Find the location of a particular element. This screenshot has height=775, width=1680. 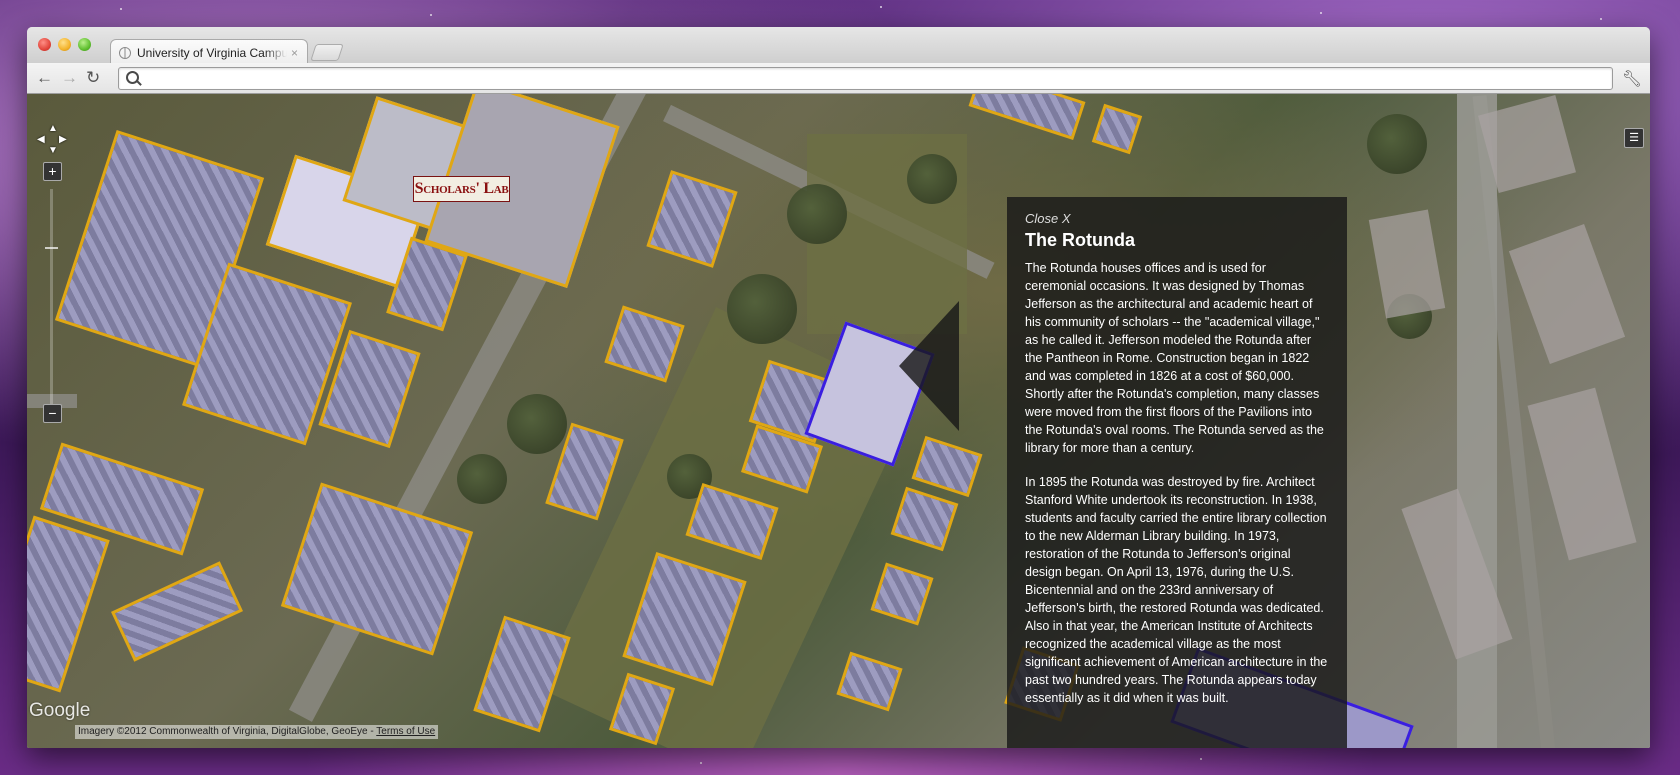

wrench-icon: 🔧︎ is located at coordinates (1632, 79).